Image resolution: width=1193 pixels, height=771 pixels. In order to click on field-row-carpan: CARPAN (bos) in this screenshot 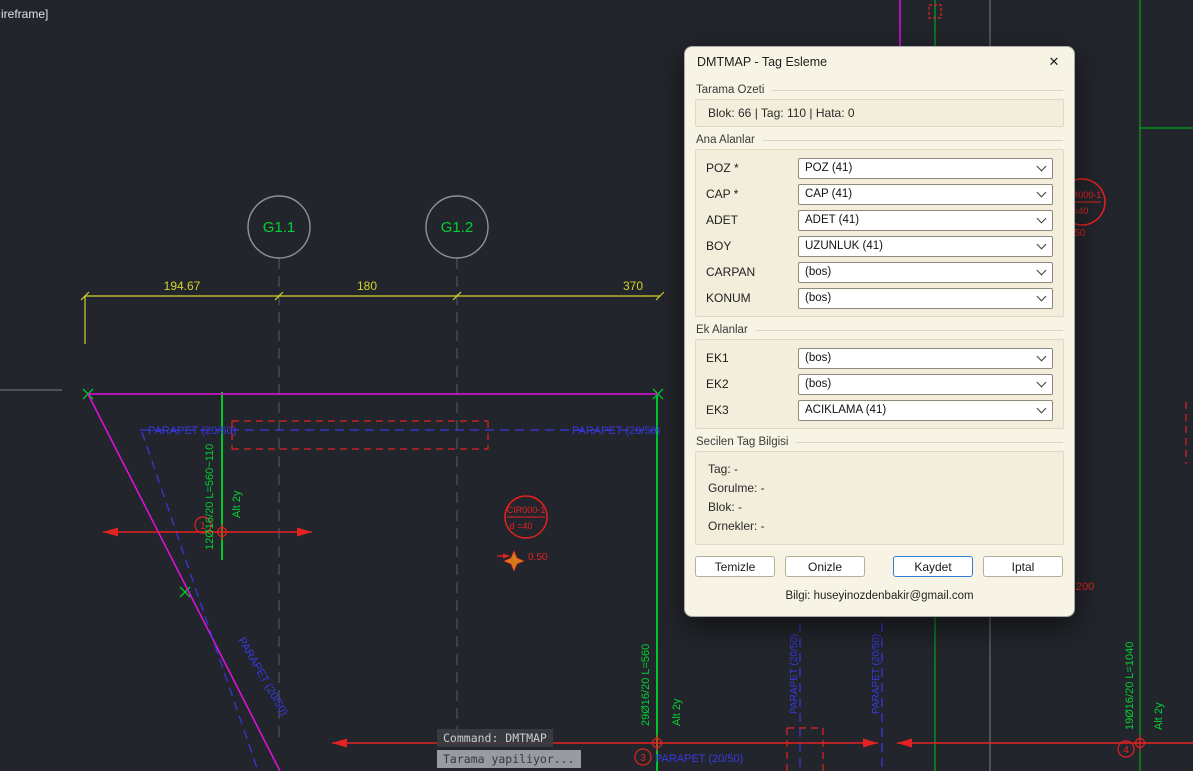, I will do `click(879, 272)`.